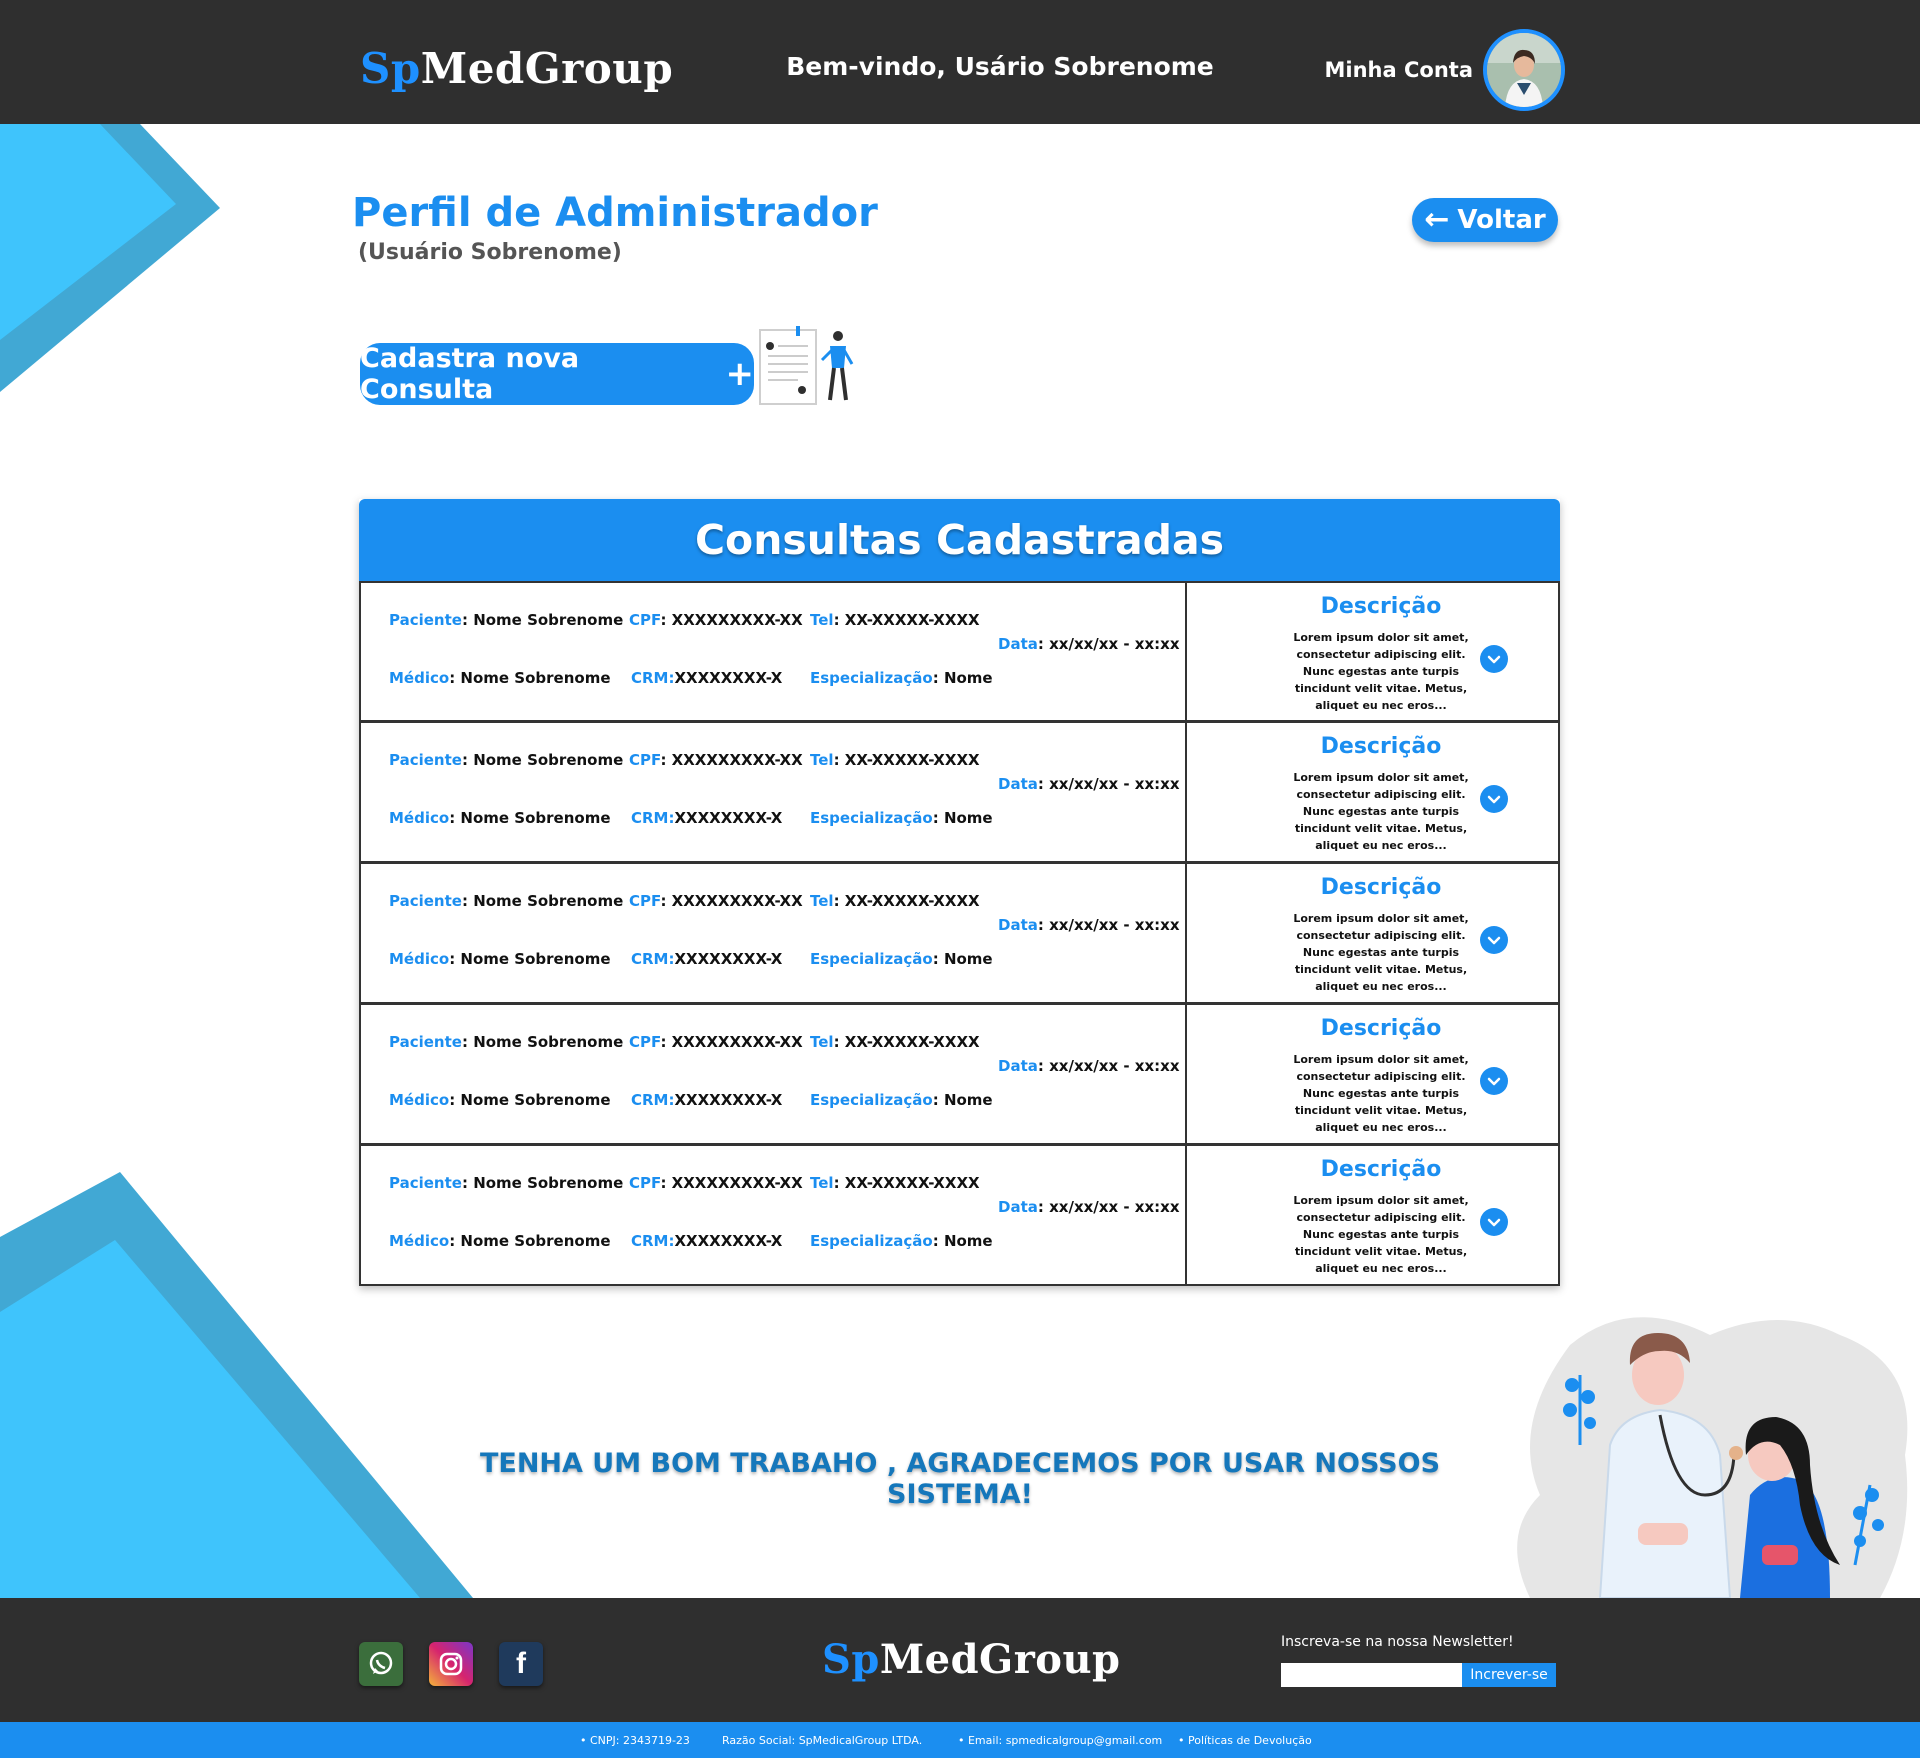  I want to click on avatar, so click(1524, 70).